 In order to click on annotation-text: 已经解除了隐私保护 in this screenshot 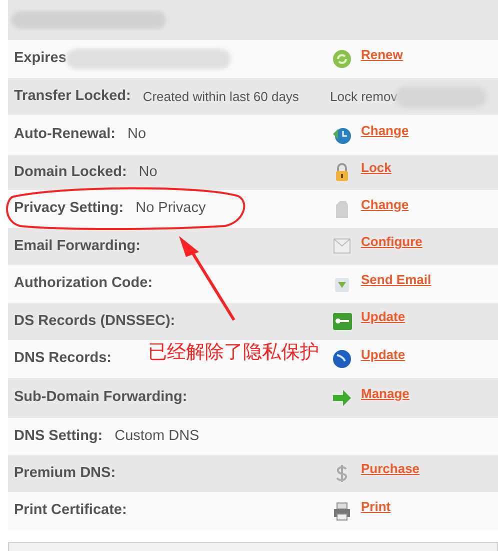, I will do `click(233, 352)`.